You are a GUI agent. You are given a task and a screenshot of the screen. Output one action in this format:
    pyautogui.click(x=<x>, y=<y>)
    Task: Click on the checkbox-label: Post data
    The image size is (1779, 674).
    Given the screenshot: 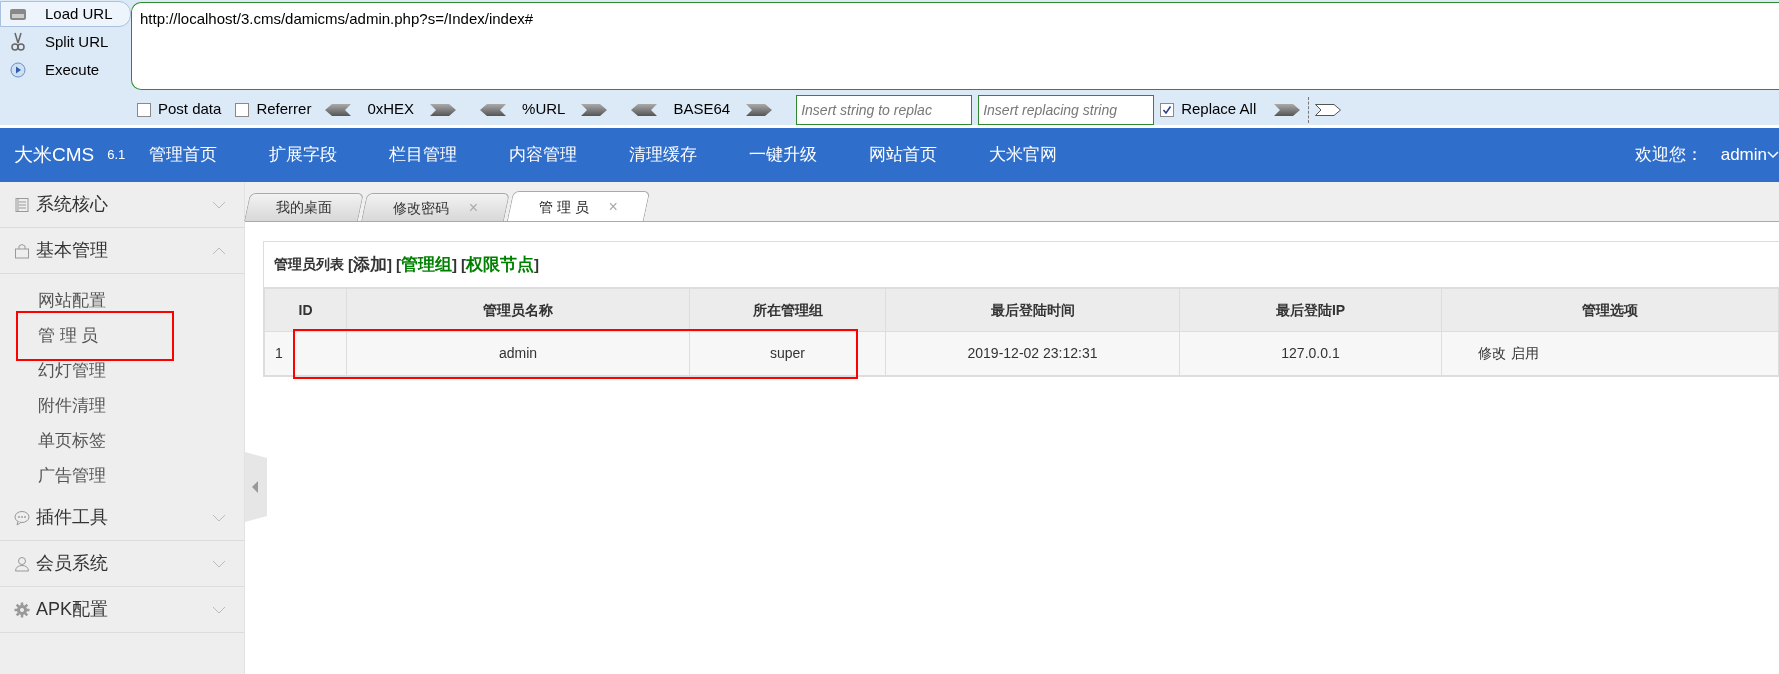 What is the action you would take?
    pyautogui.click(x=190, y=109)
    